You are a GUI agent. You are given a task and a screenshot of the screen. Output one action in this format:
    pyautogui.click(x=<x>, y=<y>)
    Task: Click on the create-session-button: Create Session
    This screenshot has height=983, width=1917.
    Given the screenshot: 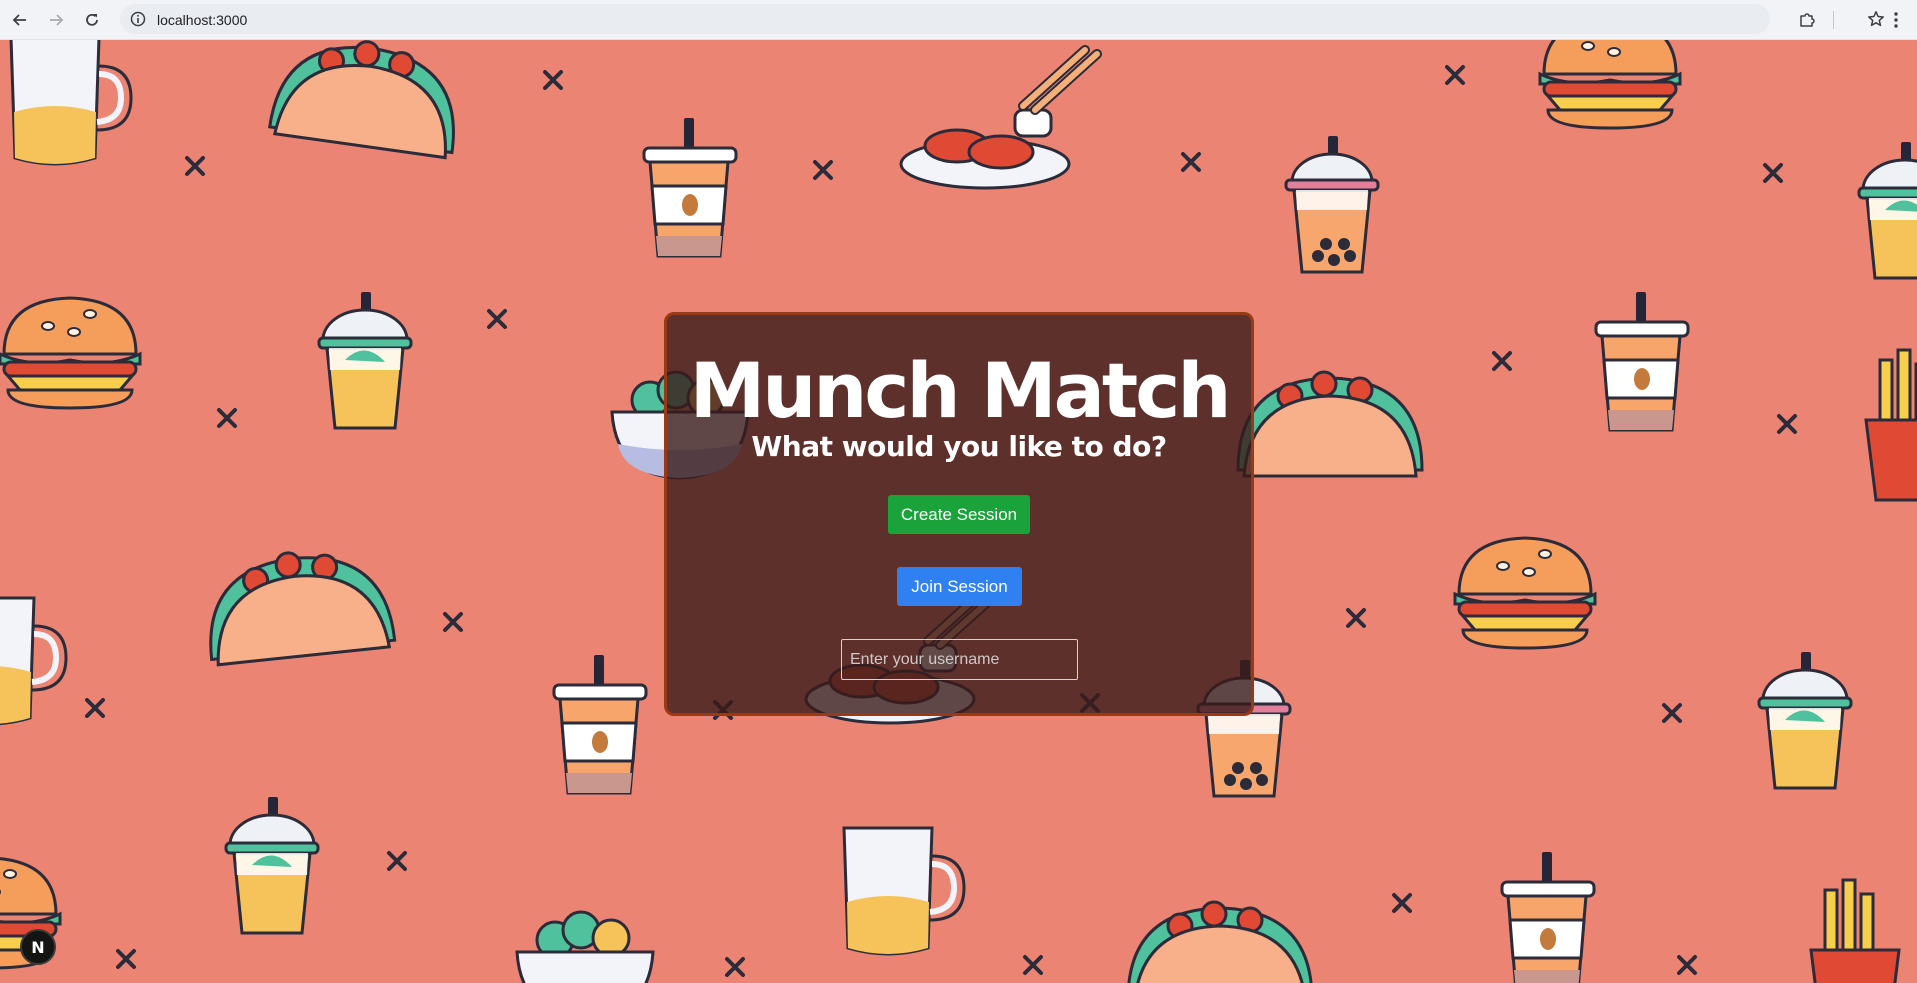 What is the action you would take?
    pyautogui.click(x=959, y=514)
    